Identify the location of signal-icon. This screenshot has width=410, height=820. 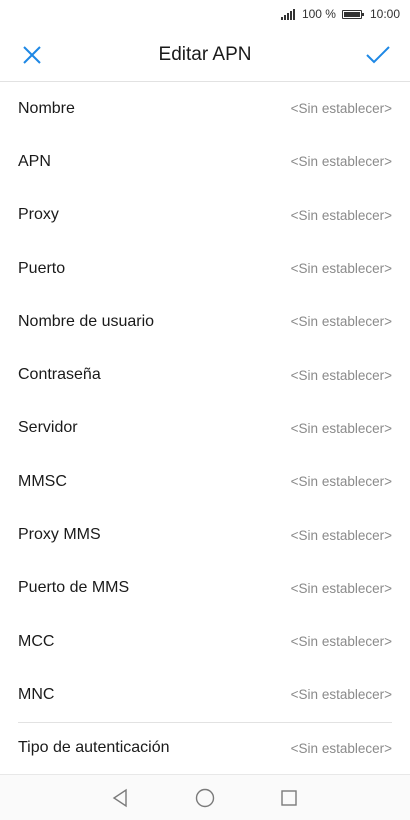
(289, 14).